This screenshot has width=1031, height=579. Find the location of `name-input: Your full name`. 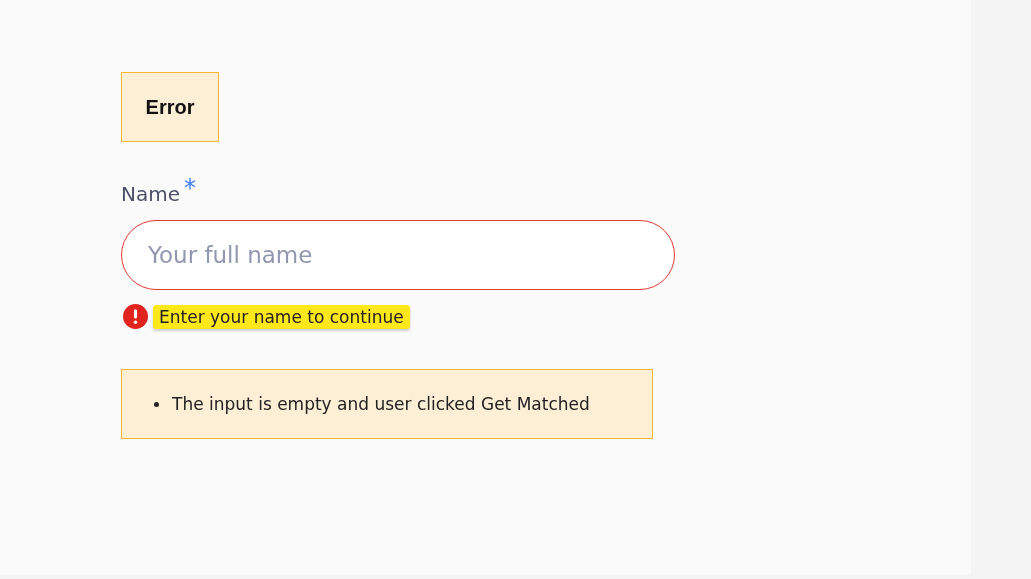

name-input: Your full name is located at coordinates (398, 255).